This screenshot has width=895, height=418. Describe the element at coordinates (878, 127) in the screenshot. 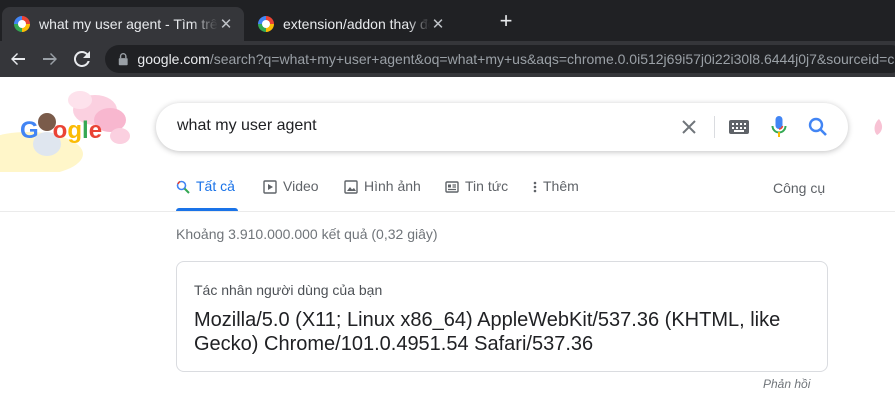

I see `petal-decoration-icon` at that location.